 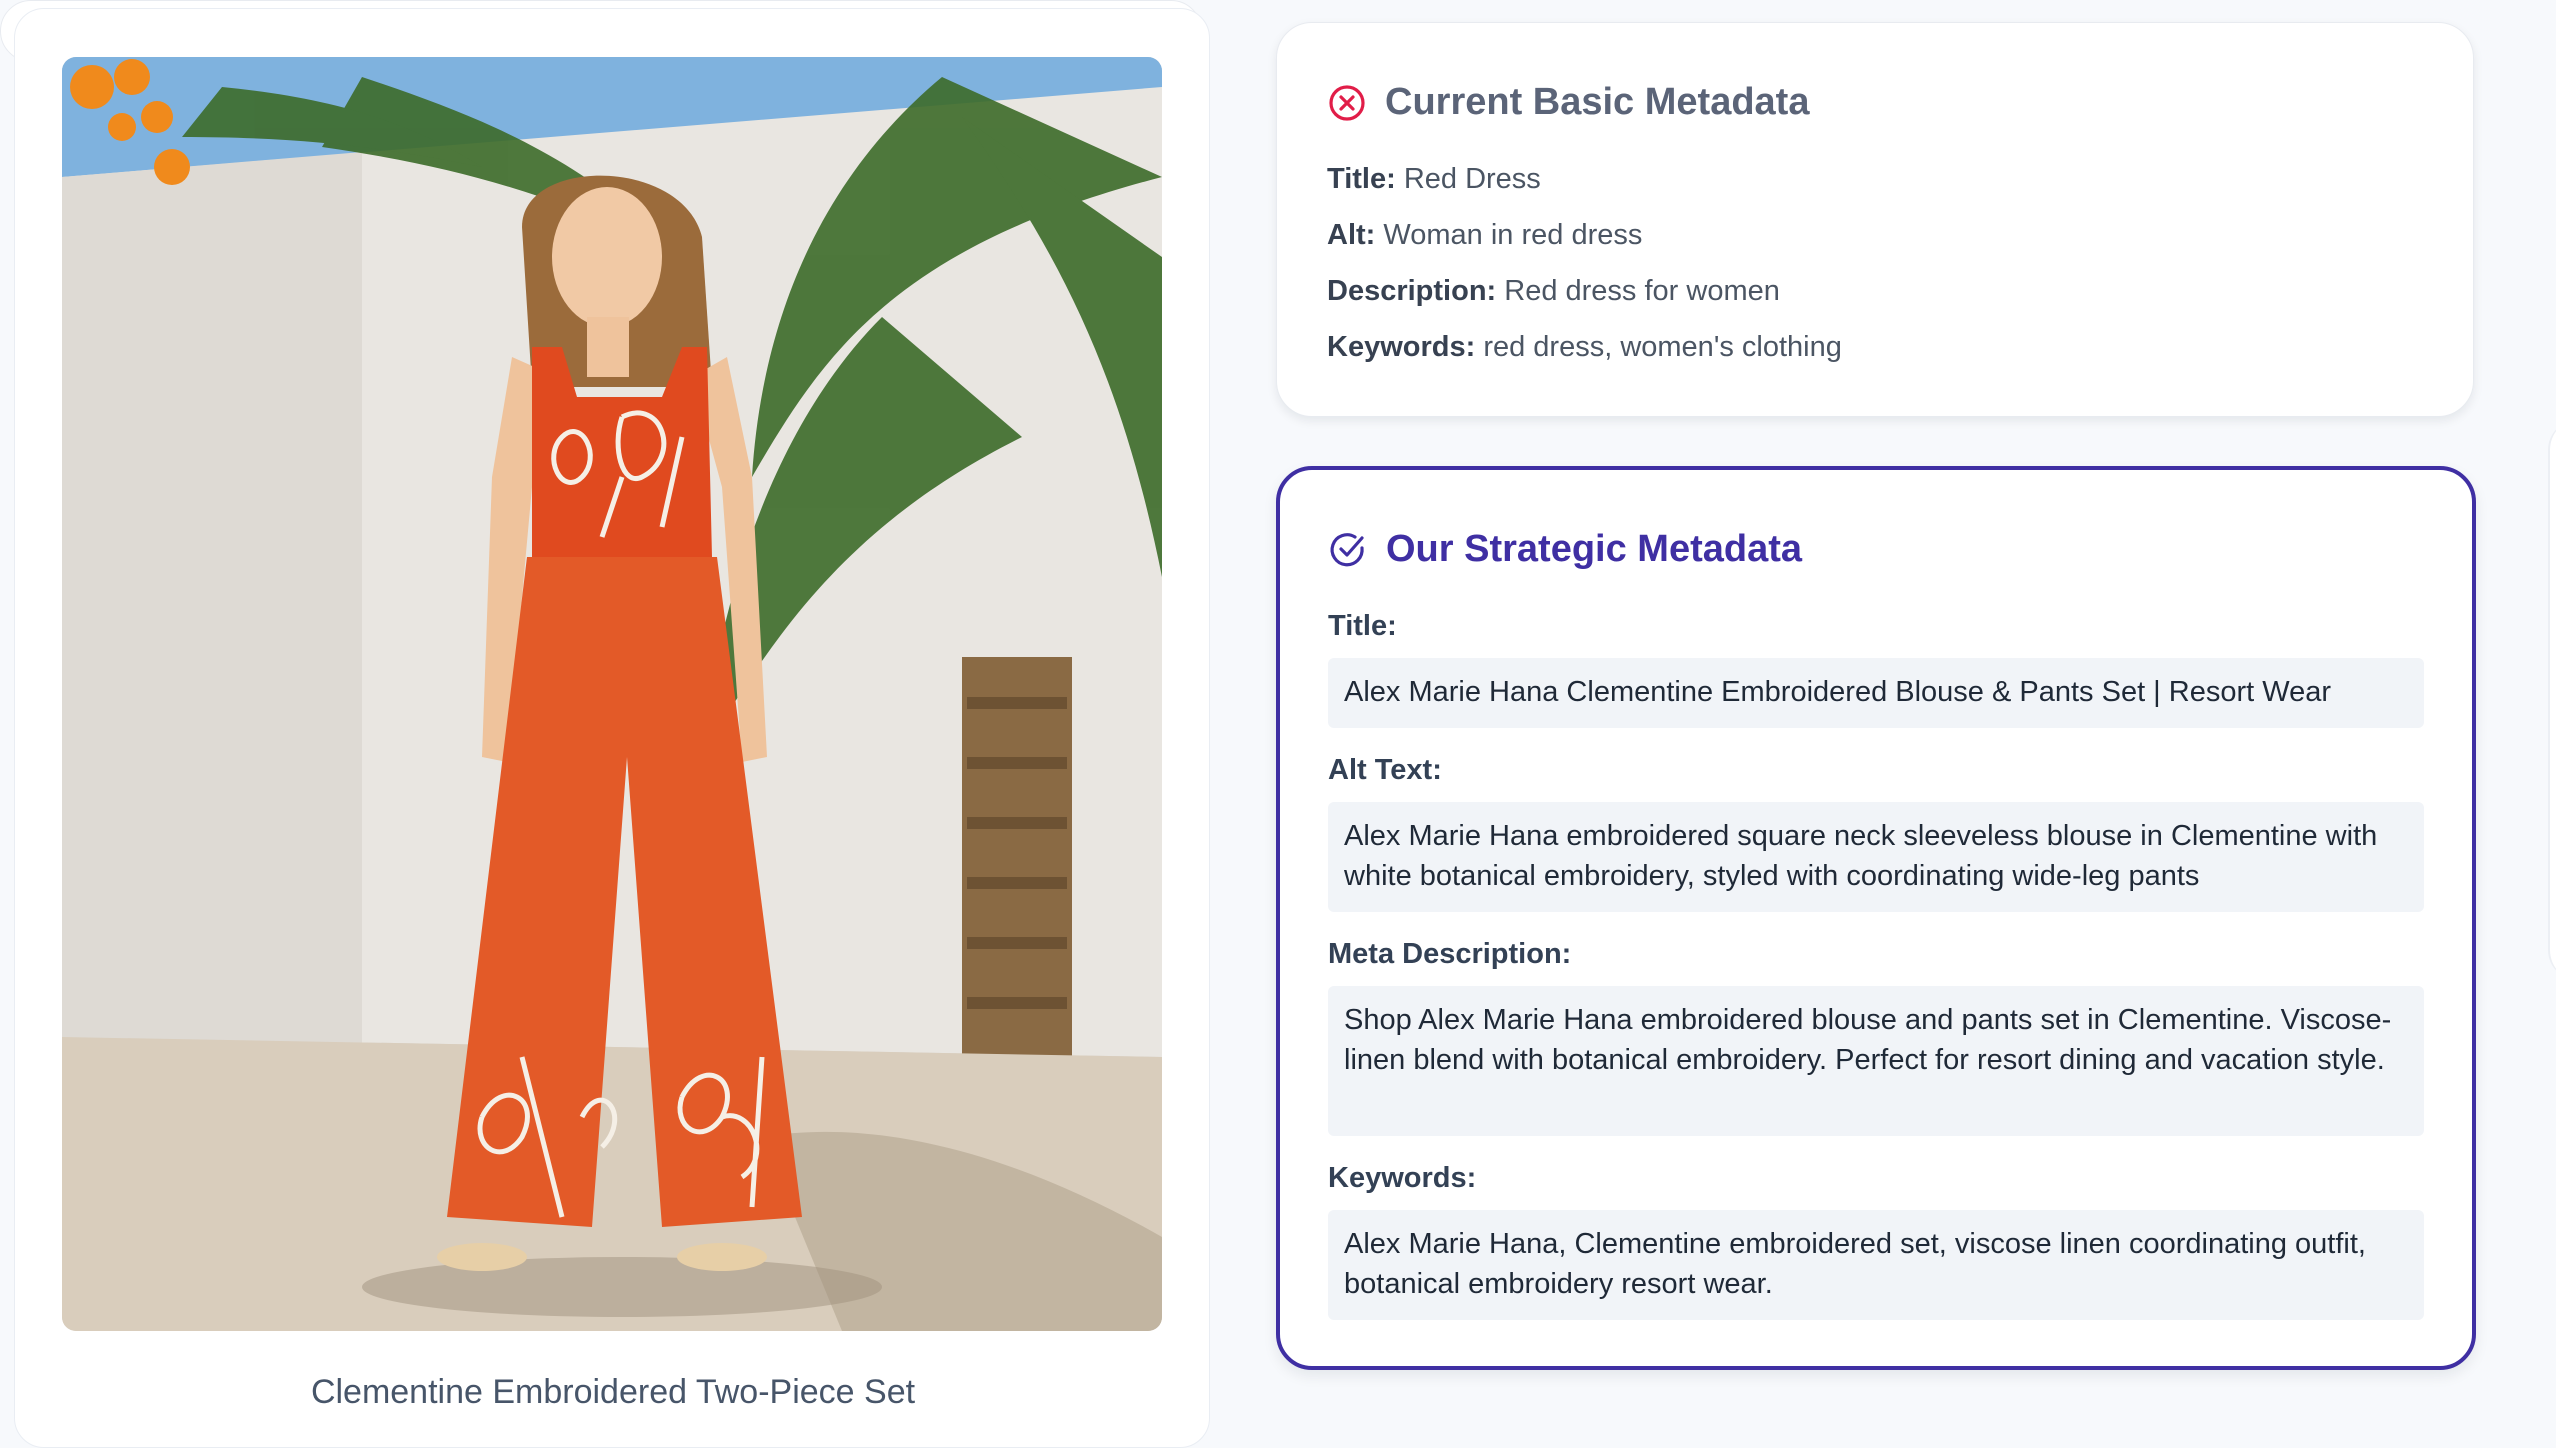 I want to click on current-keywords-row: Keywords: red dress, women's clothing, so click(x=1584, y=347).